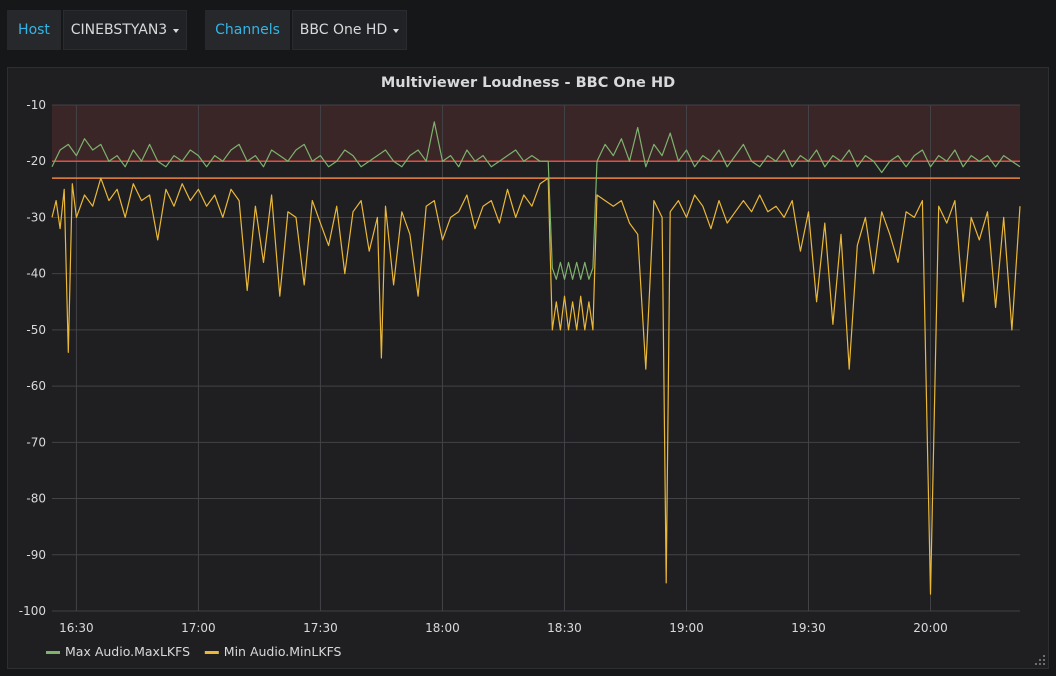  What do you see at coordinates (36, 555) in the screenshot?
I see `y-tick-label: -90` at bounding box center [36, 555].